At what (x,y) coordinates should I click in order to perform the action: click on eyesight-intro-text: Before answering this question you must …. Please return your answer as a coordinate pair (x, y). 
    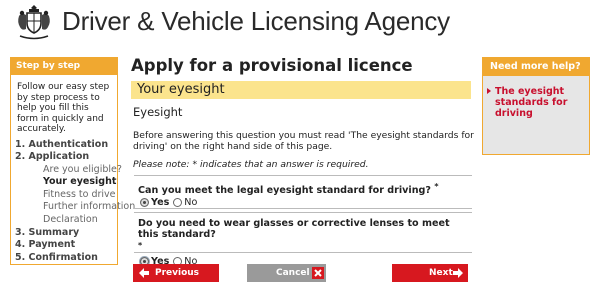
    Looking at the image, I should click on (303, 141).